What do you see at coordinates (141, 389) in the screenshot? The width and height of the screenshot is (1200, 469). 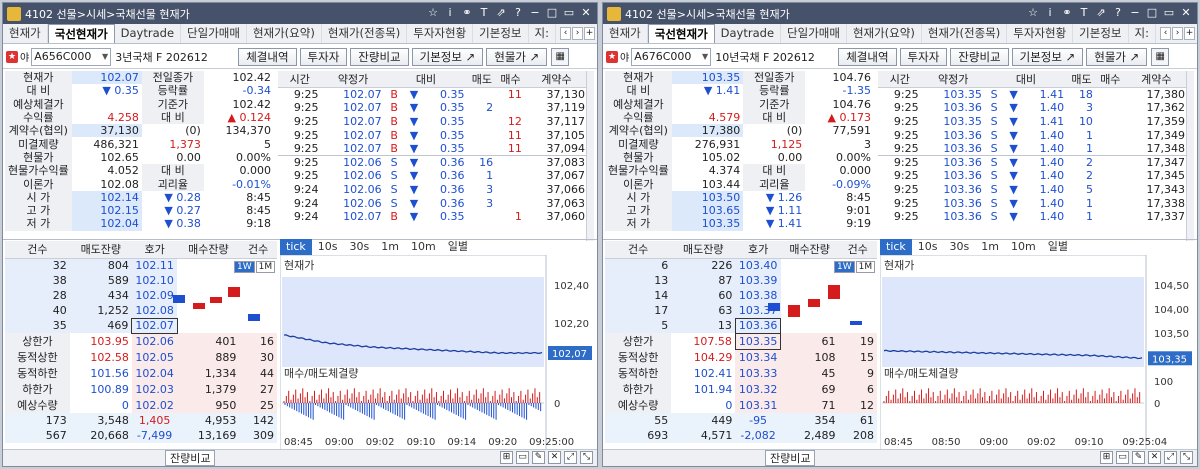 I see `bid-row: 하한가 100.89 102.03 1,379 27` at bounding box center [141, 389].